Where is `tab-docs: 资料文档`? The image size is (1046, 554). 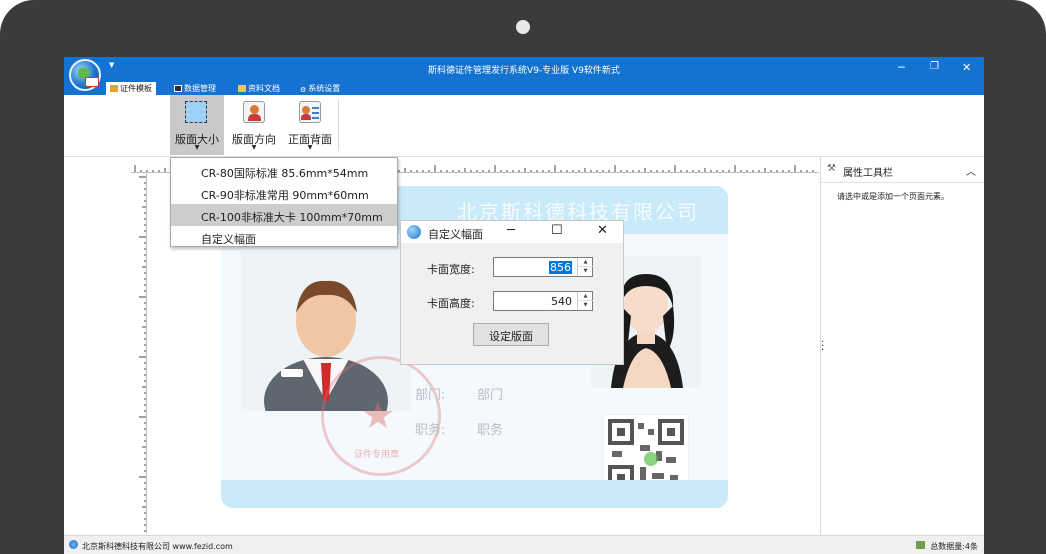 tab-docs: 资料文档 is located at coordinates (259, 88).